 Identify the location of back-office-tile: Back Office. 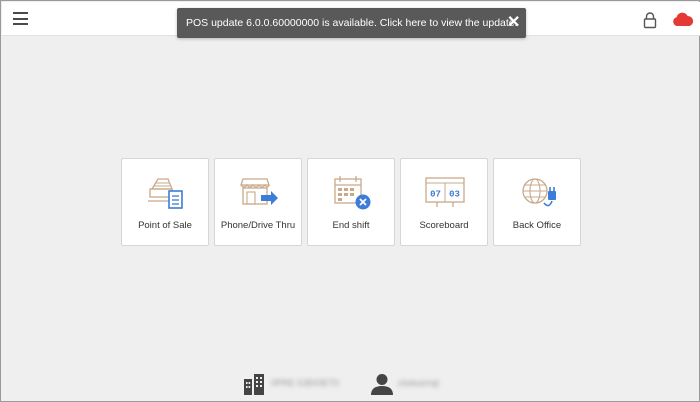
(537, 202).